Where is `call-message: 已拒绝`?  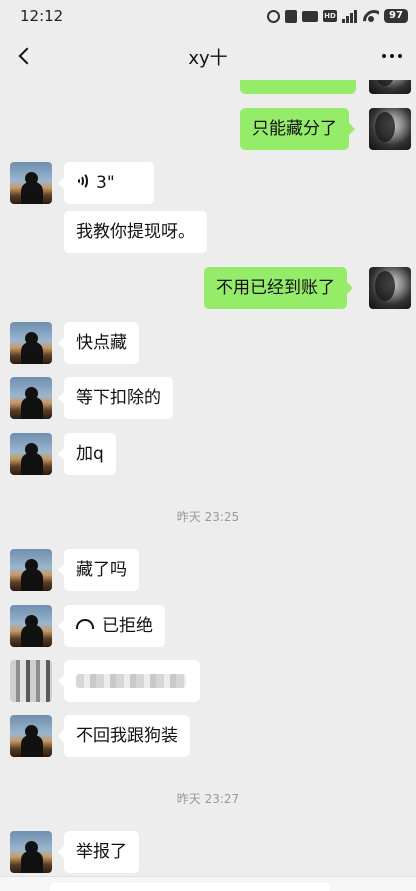
call-message: 已拒绝 is located at coordinates (111, 626).